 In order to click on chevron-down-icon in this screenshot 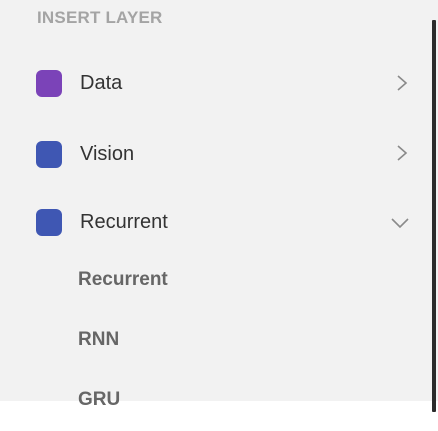, I will do `click(400, 223)`.